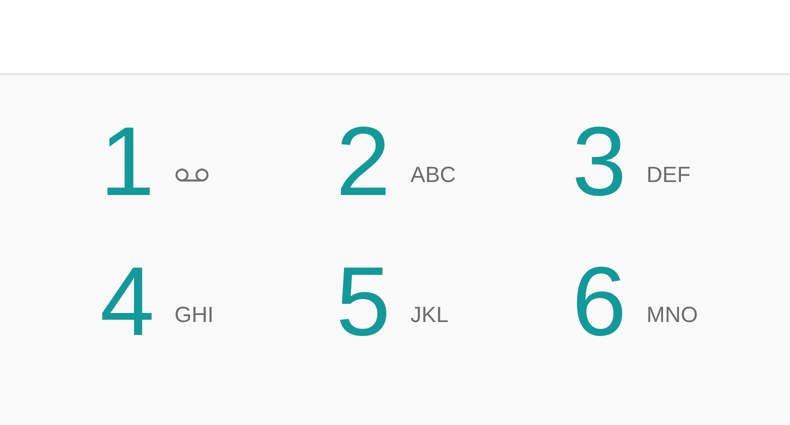 Image resolution: width=790 pixels, height=425 pixels. I want to click on dialpad-key: 5 JKL, so click(392, 301).